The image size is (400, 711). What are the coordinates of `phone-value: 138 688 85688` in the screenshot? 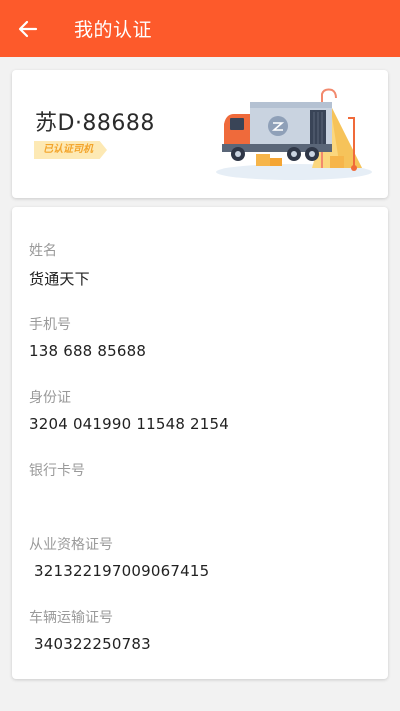 It's located at (88, 351).